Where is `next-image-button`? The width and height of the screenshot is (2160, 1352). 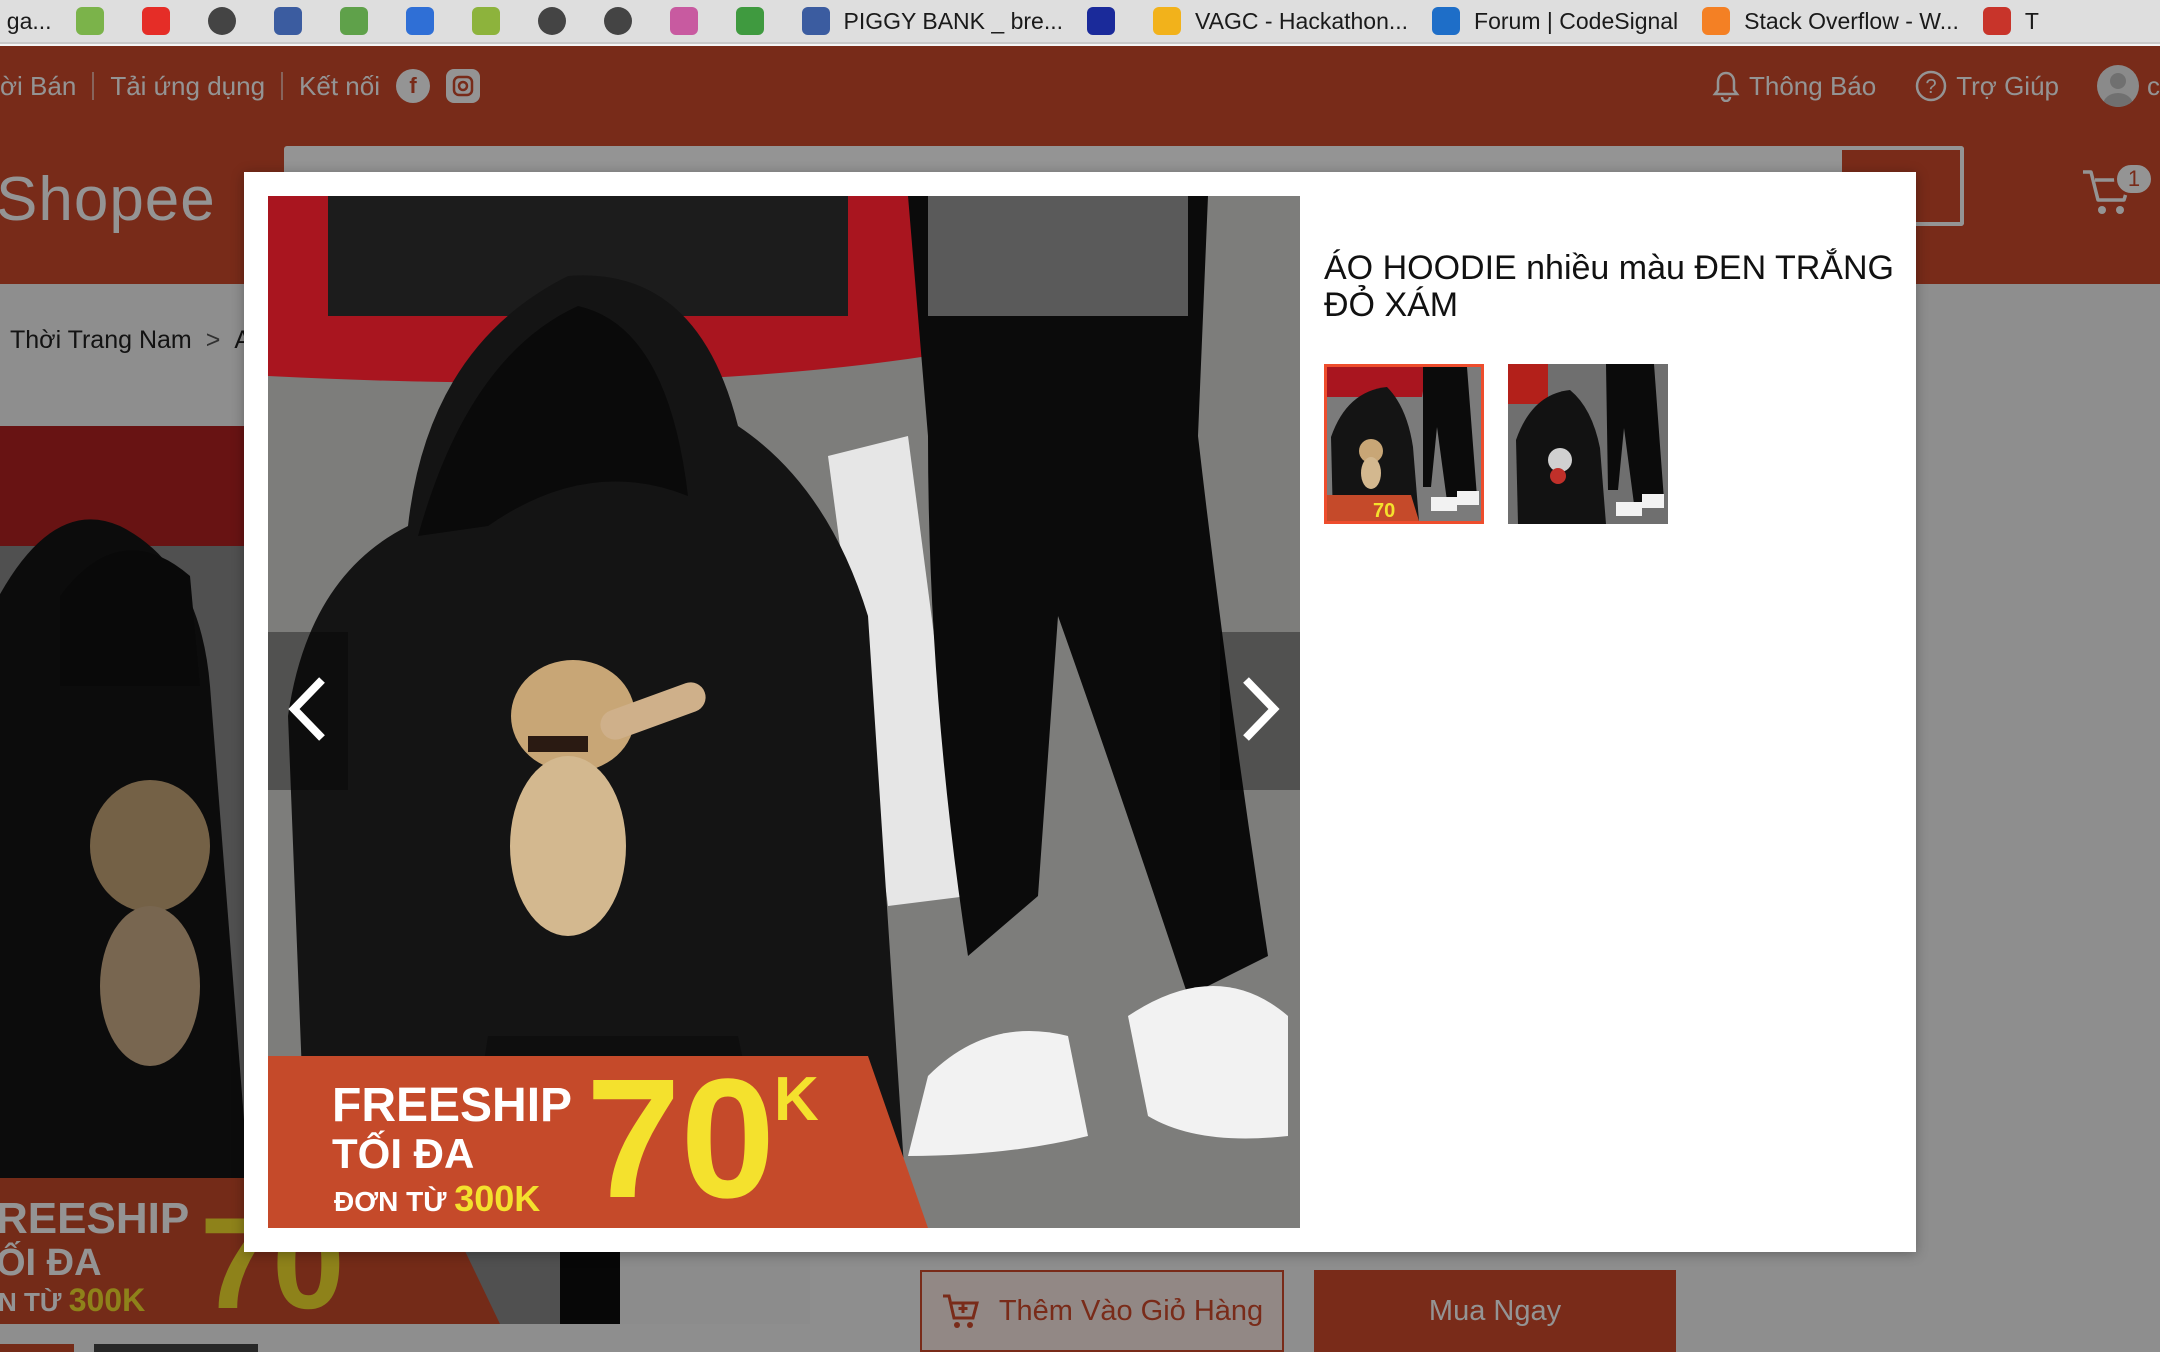
next-image-button is located at coordinates (1260, 711).